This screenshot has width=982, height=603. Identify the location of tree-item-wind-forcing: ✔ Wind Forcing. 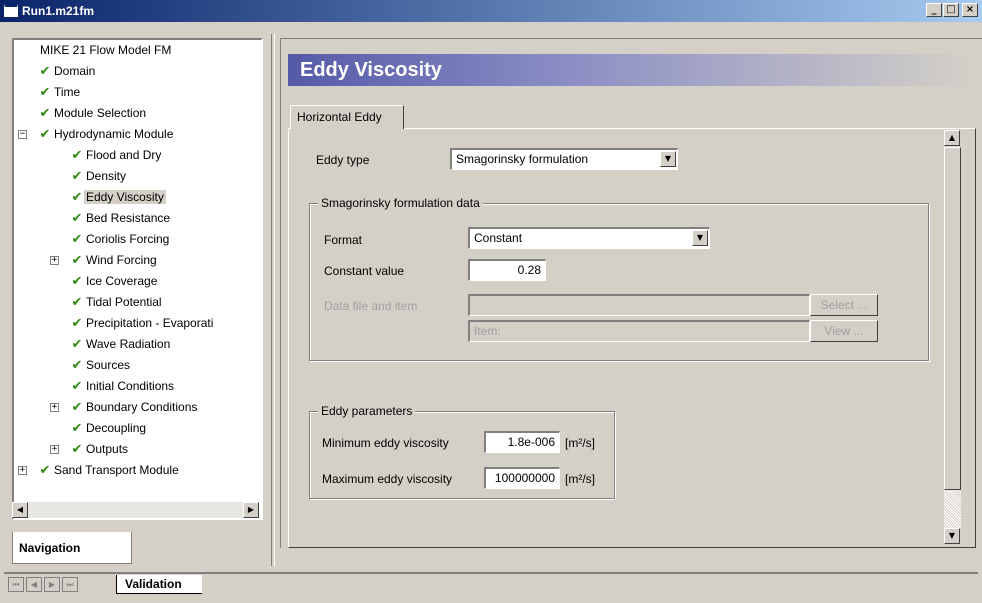
(114, 260).